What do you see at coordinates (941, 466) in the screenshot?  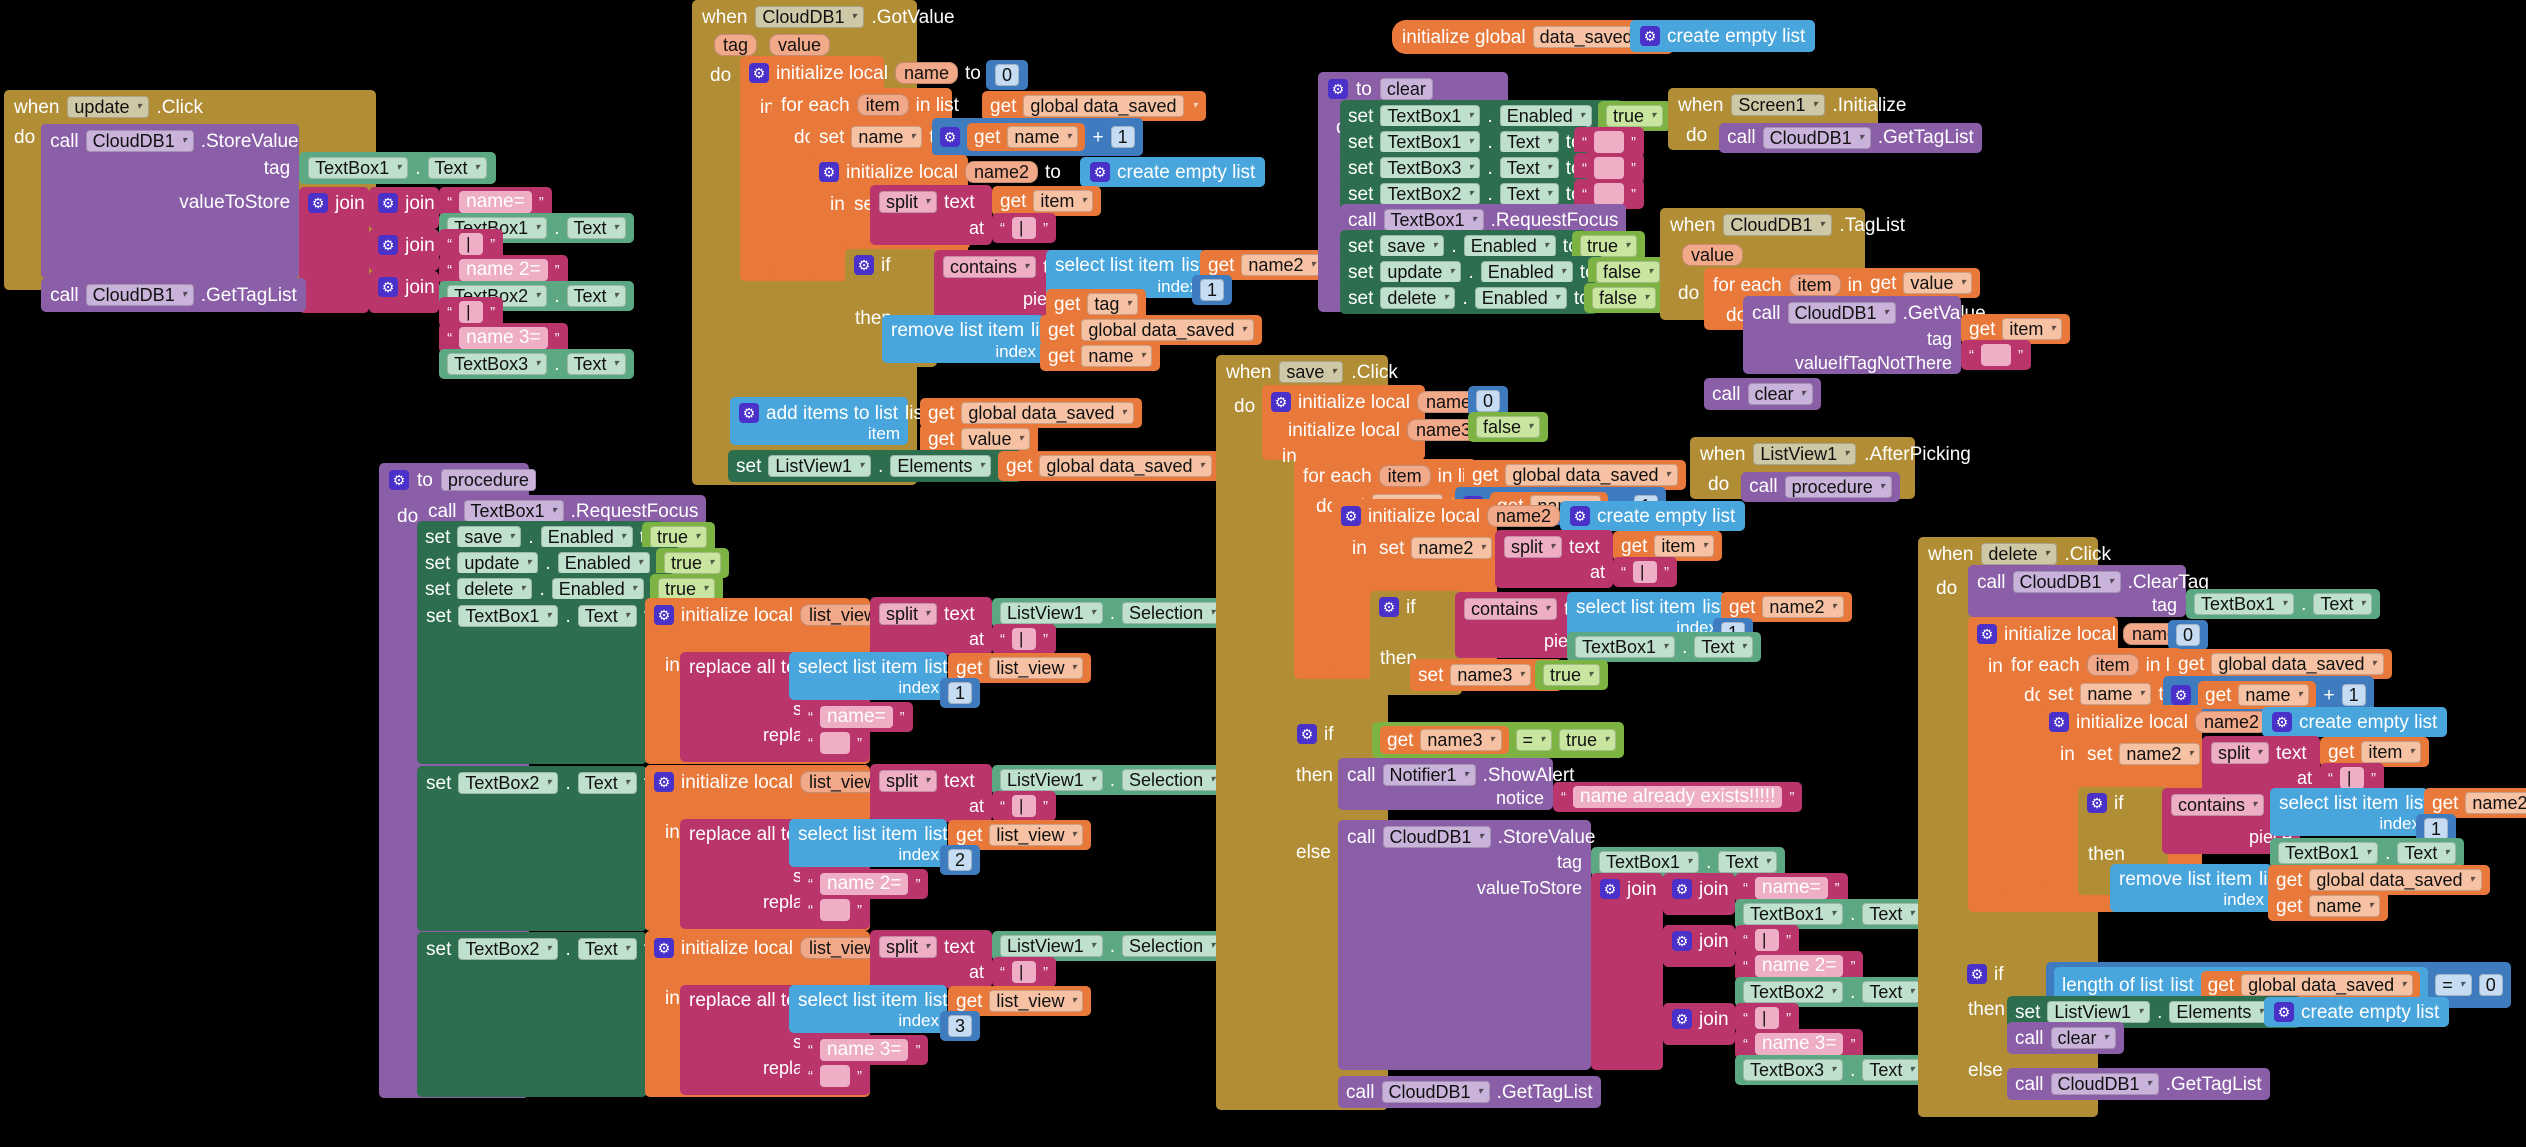 I see `property-dropdown-elements: Elements ▾` at bounding box center [941, 466].